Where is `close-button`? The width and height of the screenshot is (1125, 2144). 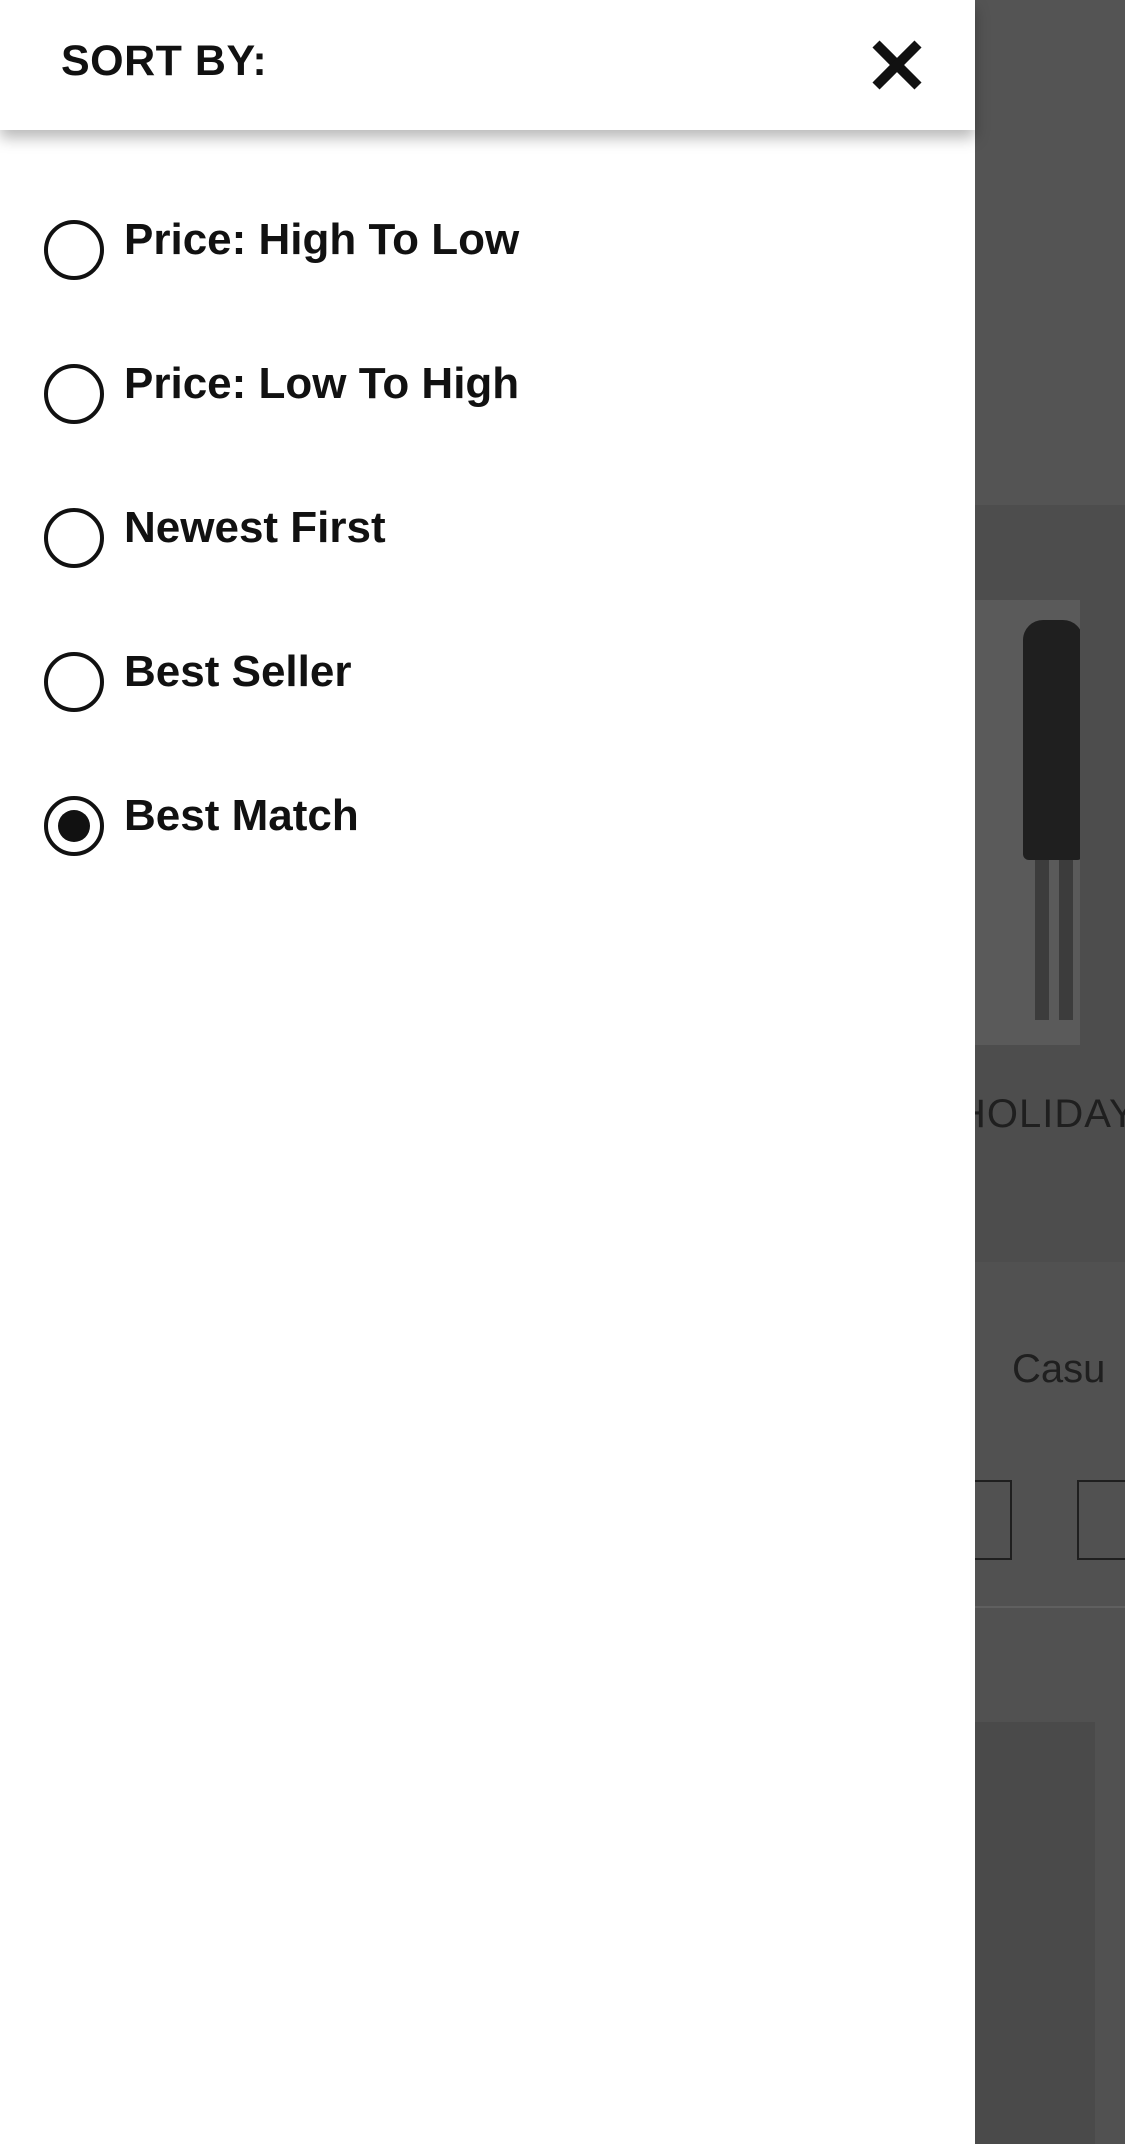 close-button is located at coordinates (897, 65).